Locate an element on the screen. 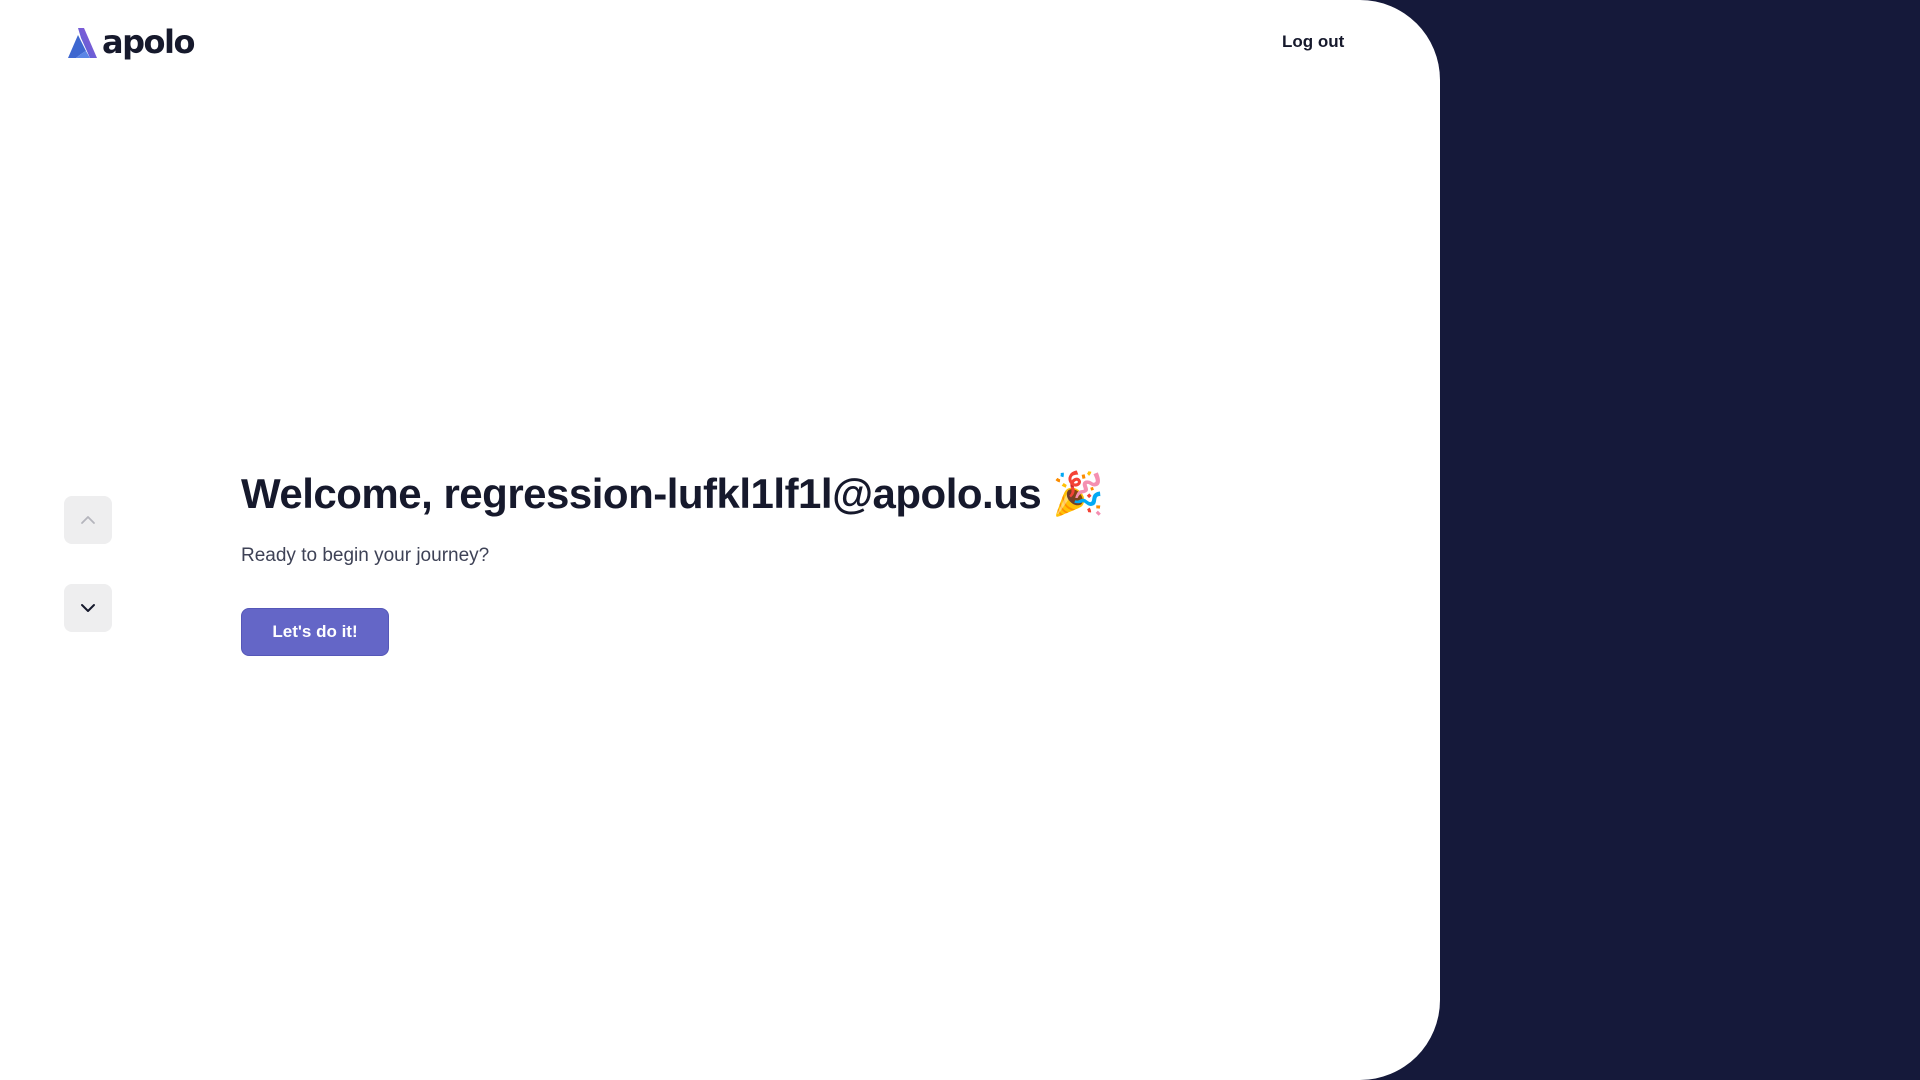  chevron-up-icon is located at coordinates (88, 520).